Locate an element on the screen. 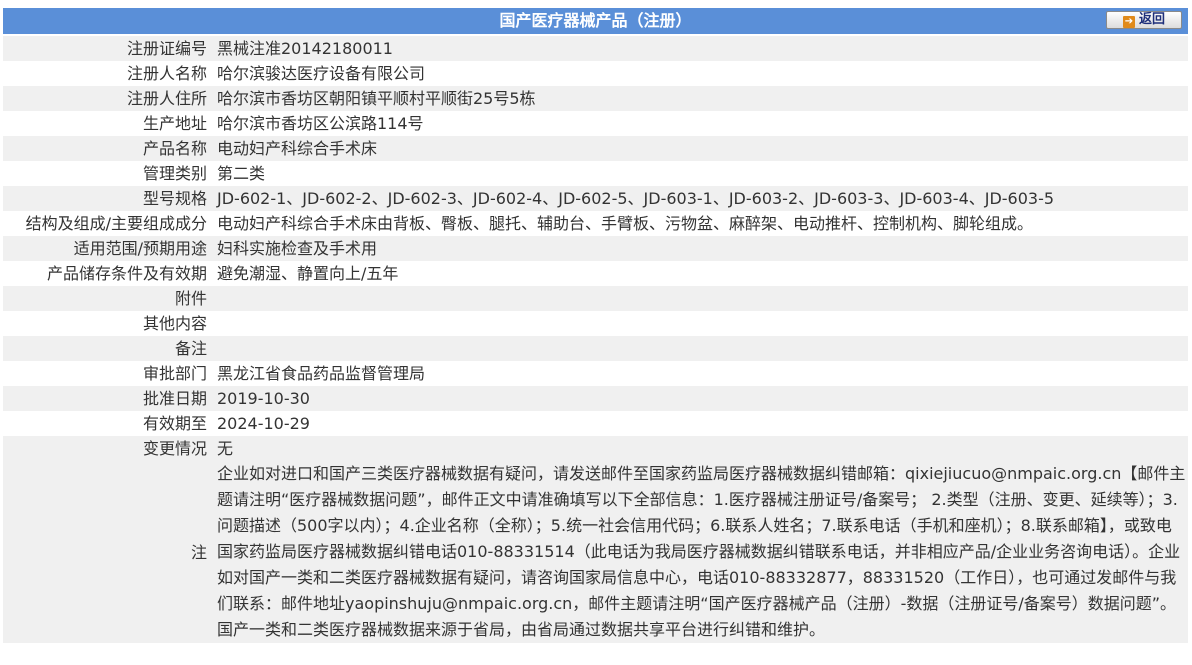 The width and height of the screenshot is (1192, 665). table-row: 注册人名称 哈尔滨骏达医疗设备有限公司 is located at coordinates (595, 73).